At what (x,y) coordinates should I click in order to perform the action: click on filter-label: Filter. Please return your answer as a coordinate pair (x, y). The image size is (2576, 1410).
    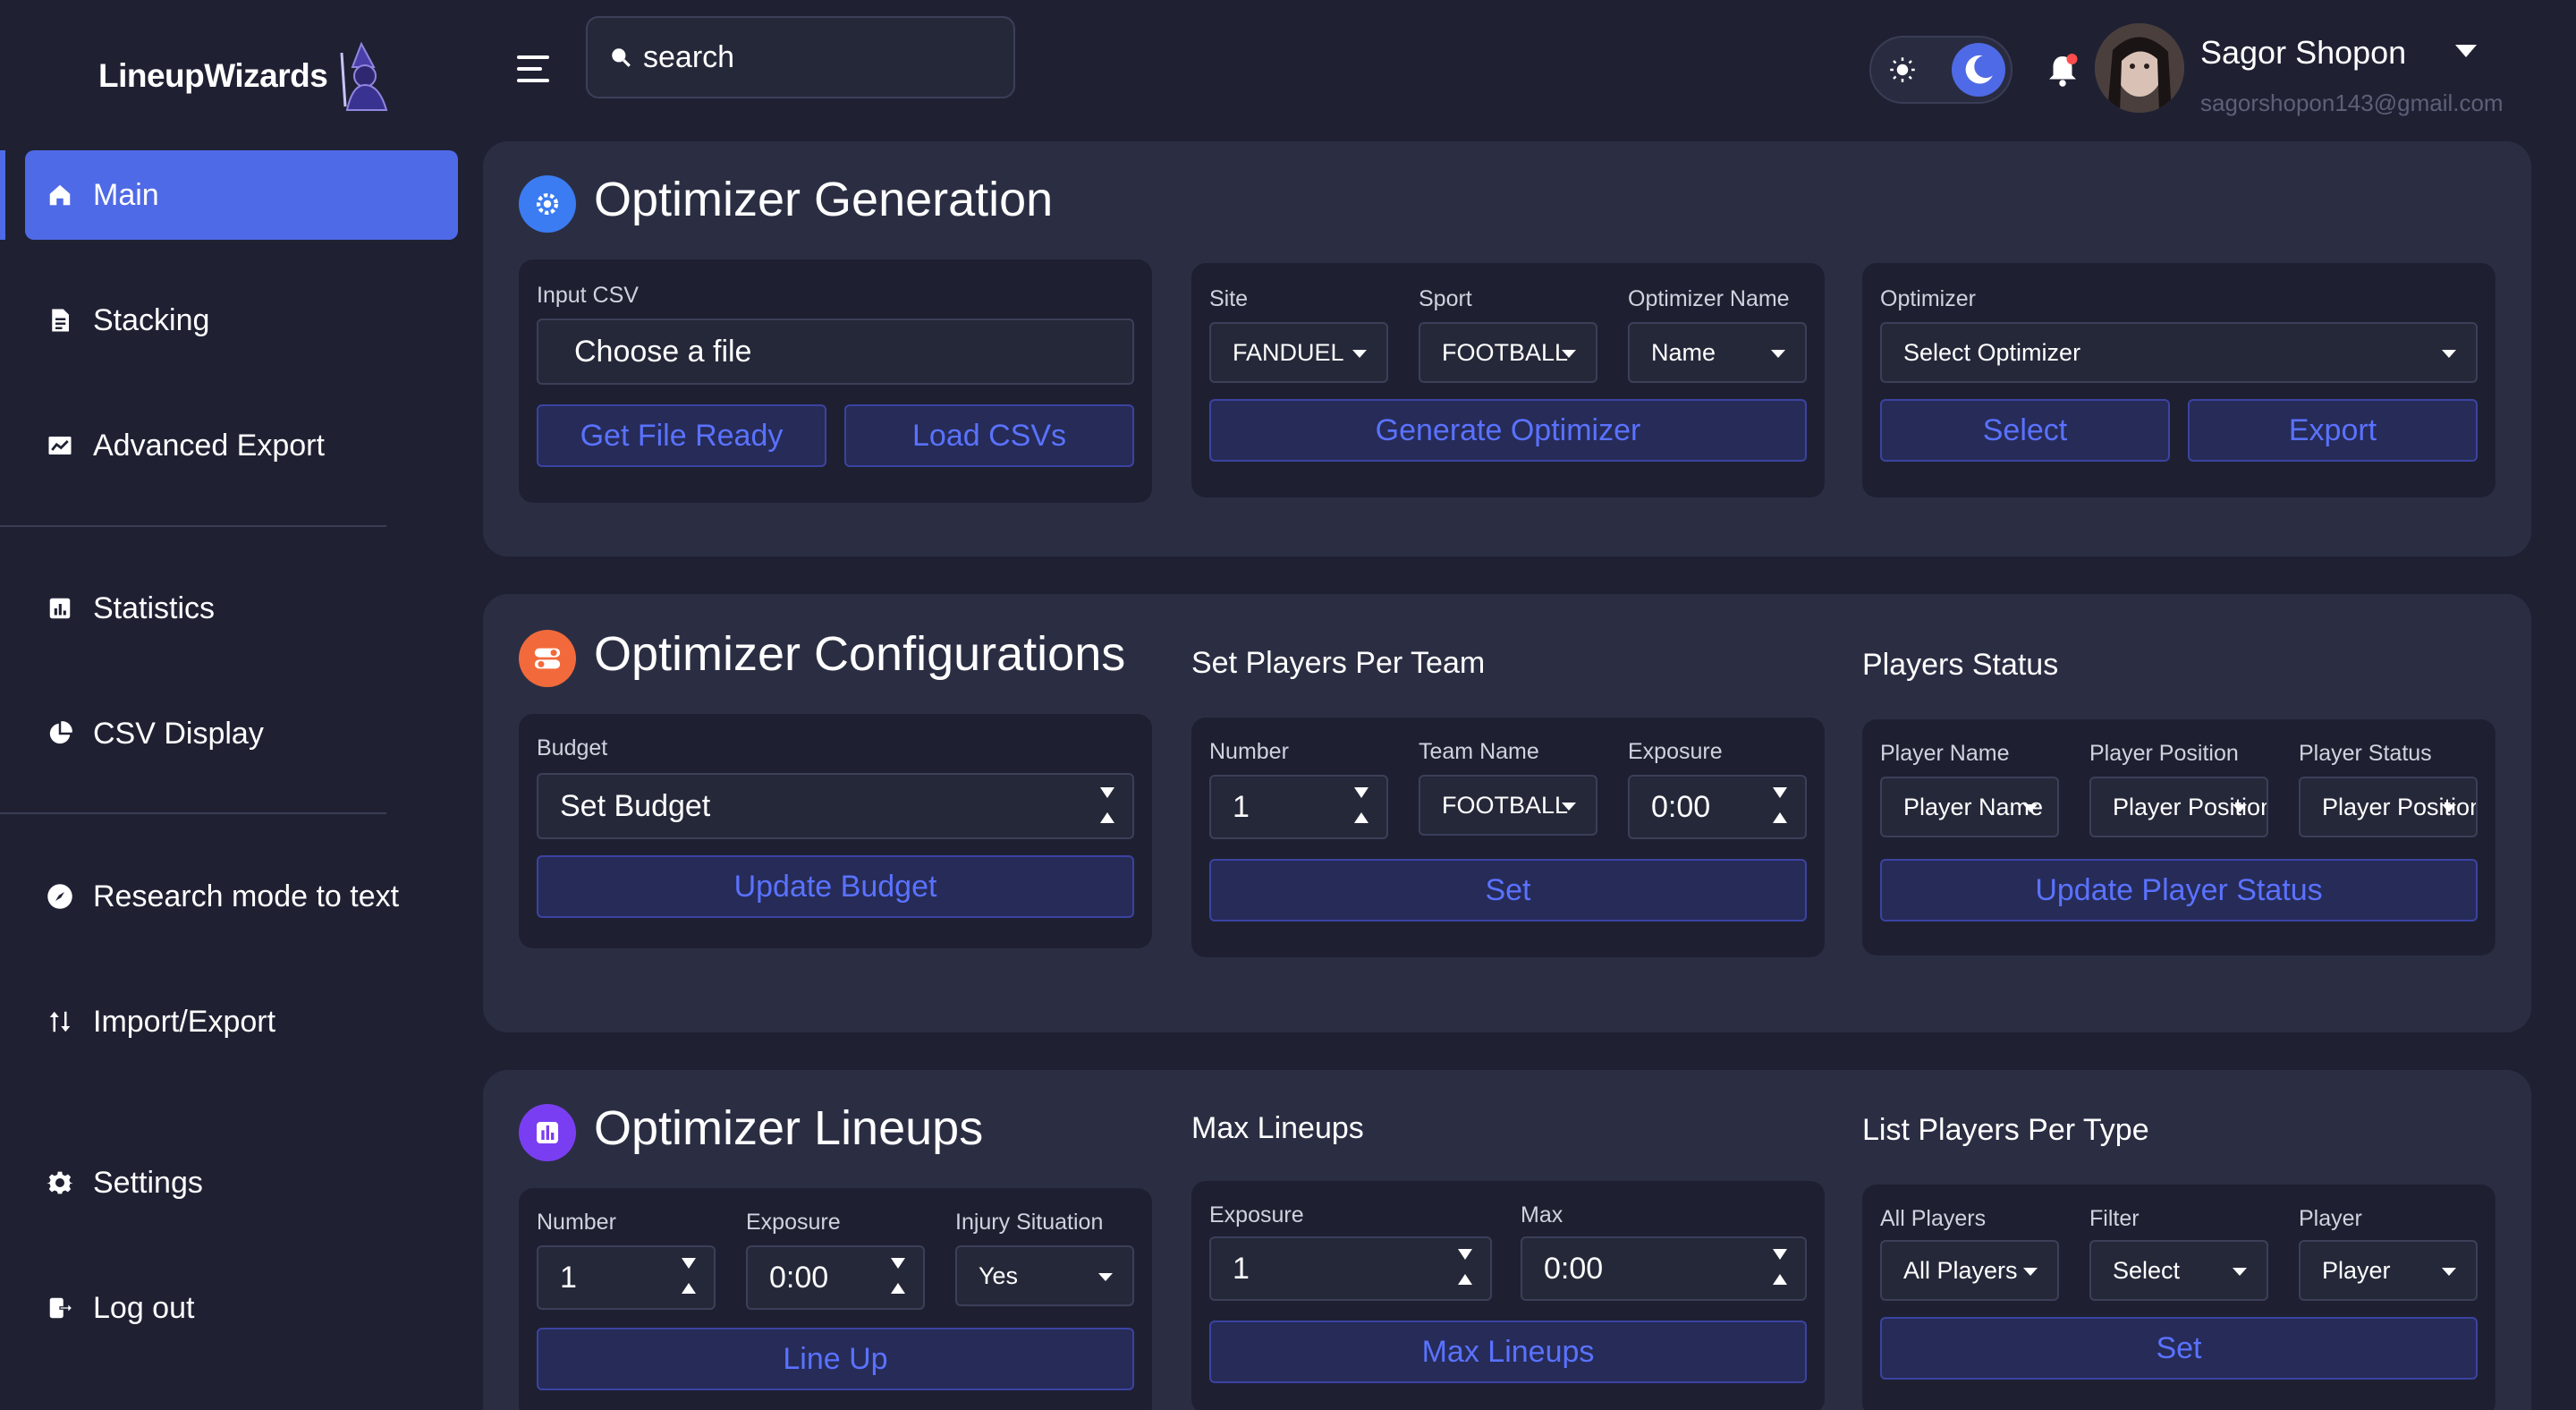
    Looking at the image, I should click on (2114, 1218).